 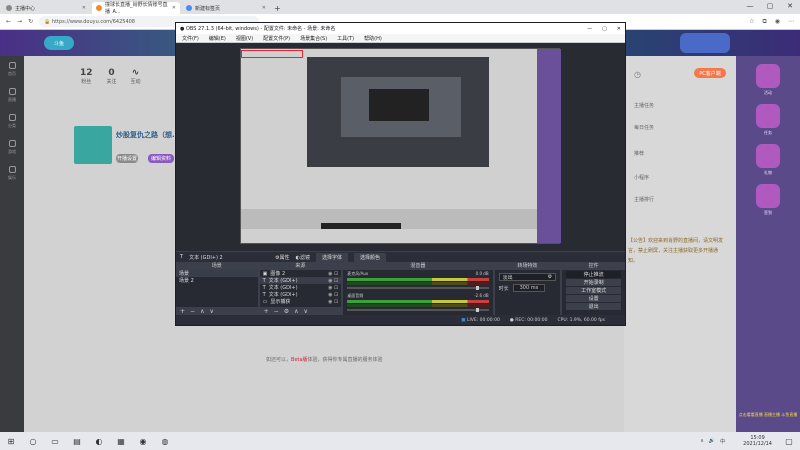 I want to click on forward-icon: →, so click(x=19, y=21).